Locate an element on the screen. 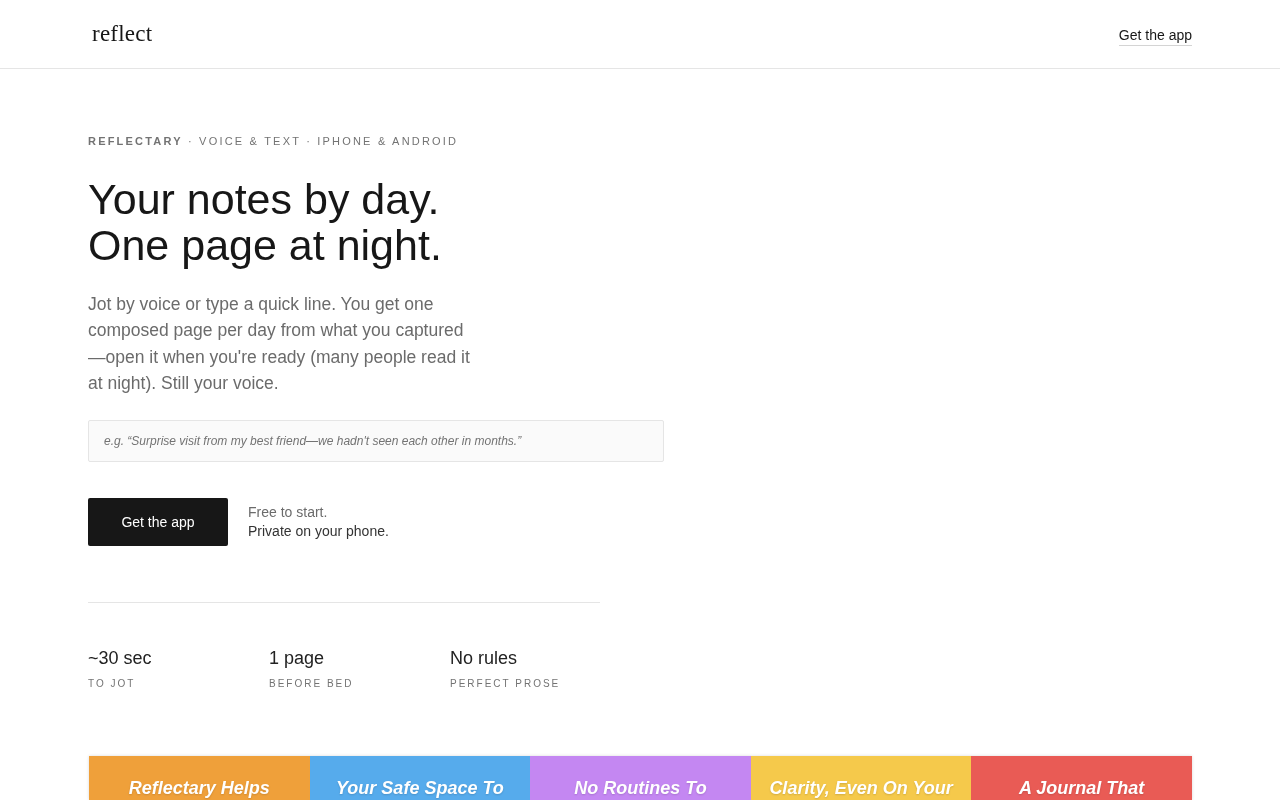  card-title: A Journal That is located at coordinates (1082, 788).